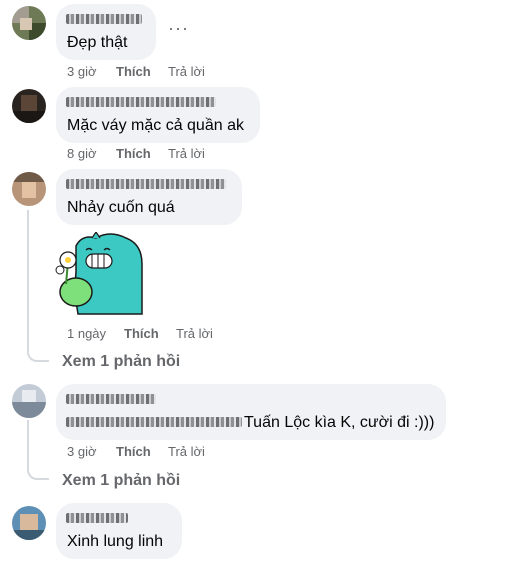 This screenshot has width=532, height=566. I want to click on smiling-monster-holding-flower-sticker, so click(100, 274).